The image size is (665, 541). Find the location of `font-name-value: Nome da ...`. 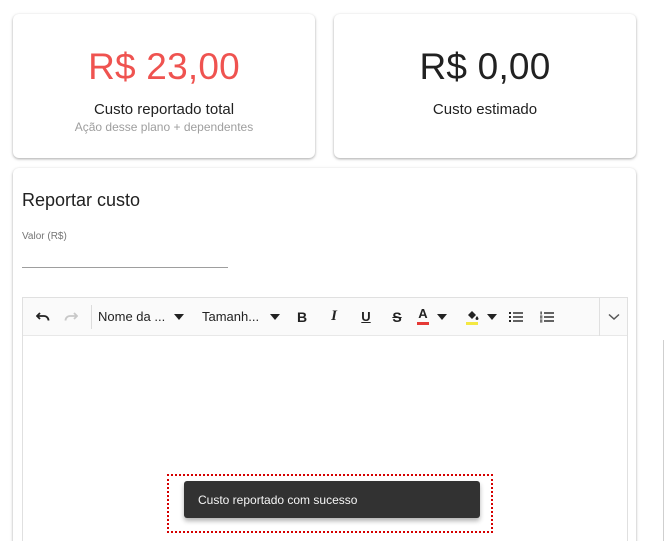

font-name-value: Nome da ... is located at coordinates (132, 316).